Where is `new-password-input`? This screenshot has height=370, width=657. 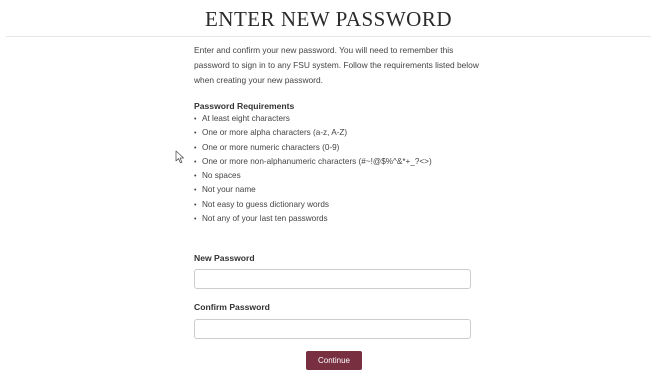
new-password-input is located at coordinates (332, 279).